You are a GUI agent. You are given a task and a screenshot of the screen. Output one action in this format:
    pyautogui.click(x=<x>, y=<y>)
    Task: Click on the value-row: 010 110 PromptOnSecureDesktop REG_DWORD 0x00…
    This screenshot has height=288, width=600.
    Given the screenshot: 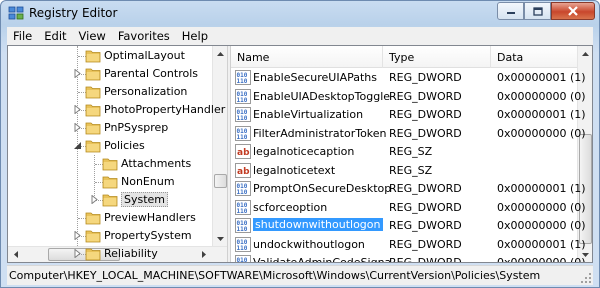 What is the action you would take?
    pyautogui.click(x=408, y=189)
    